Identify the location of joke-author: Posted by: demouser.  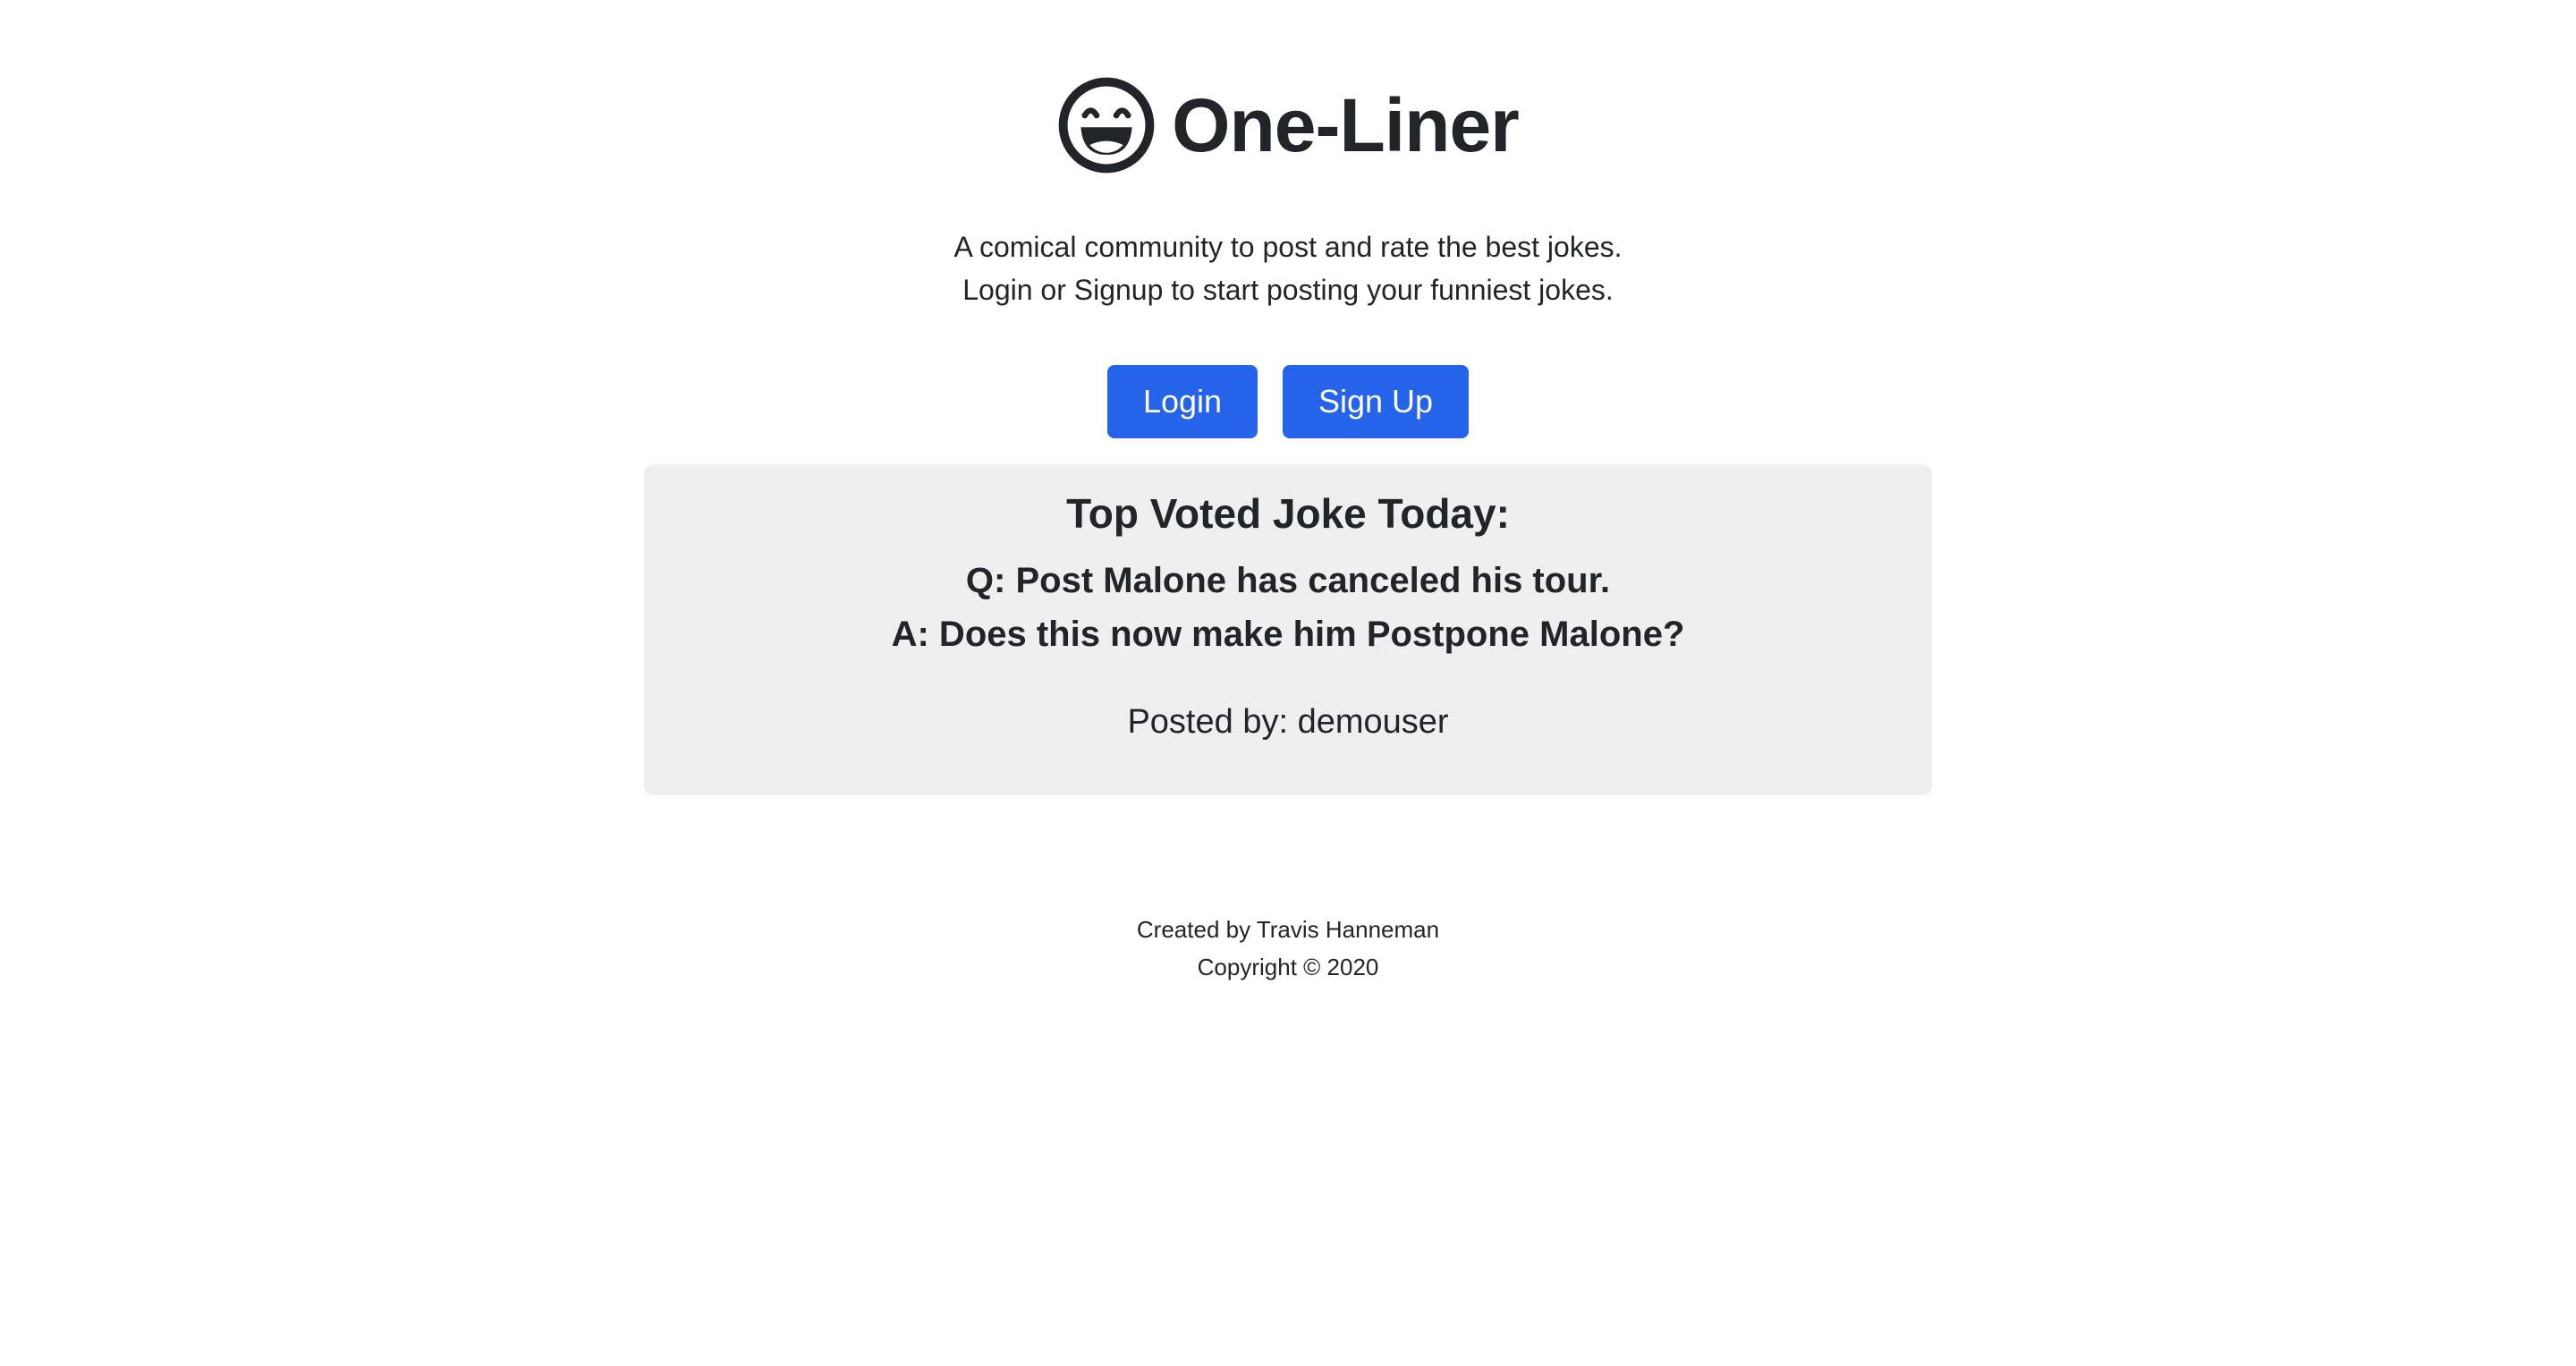
(1288, 722).